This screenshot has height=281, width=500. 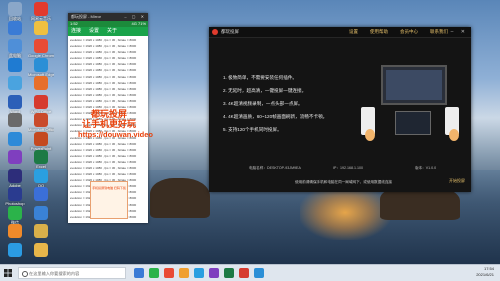 I want to click on search-icon, so click(x=25, y=274).